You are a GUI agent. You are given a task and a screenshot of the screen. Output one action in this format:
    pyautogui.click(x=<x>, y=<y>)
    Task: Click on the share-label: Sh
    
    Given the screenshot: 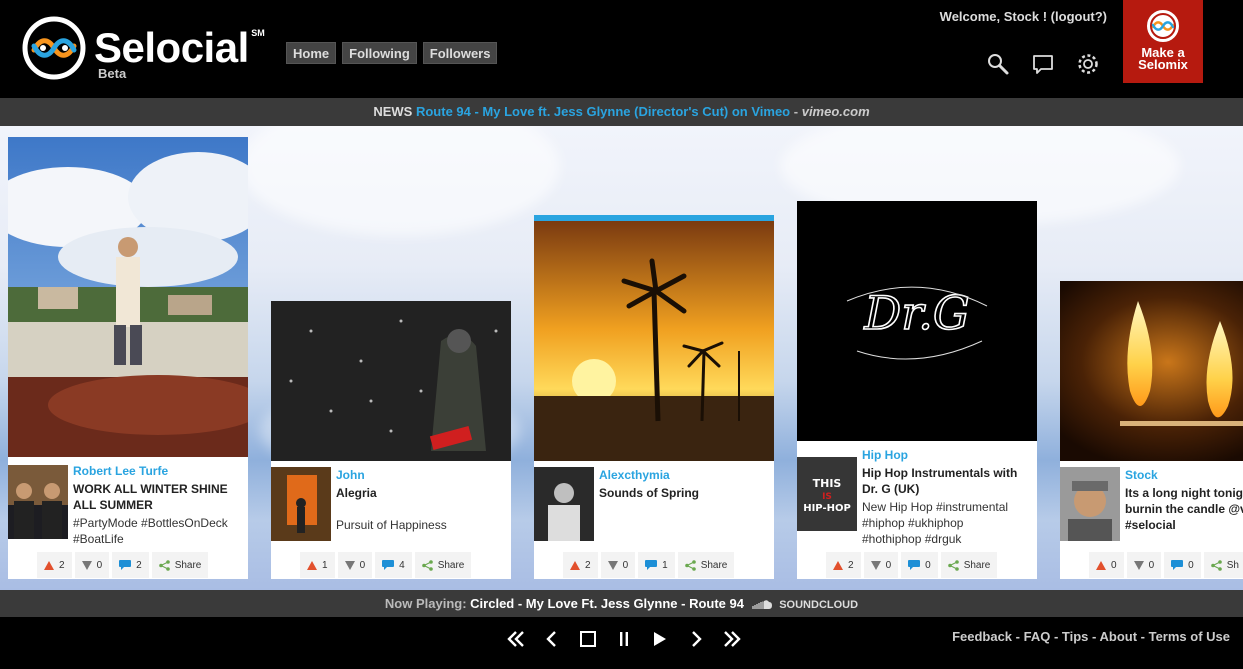 What is the action you would take?
    pyautogui.click(x=1232, y=565)
    